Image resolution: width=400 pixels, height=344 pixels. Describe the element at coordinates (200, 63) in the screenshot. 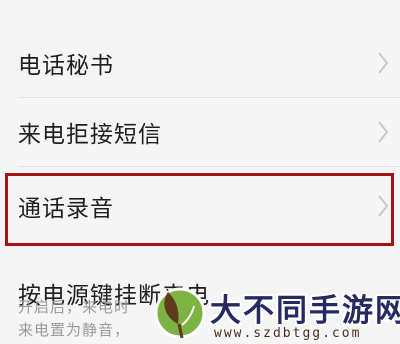

I see `settings-item-call-secretary: 电话秘书` at that location.